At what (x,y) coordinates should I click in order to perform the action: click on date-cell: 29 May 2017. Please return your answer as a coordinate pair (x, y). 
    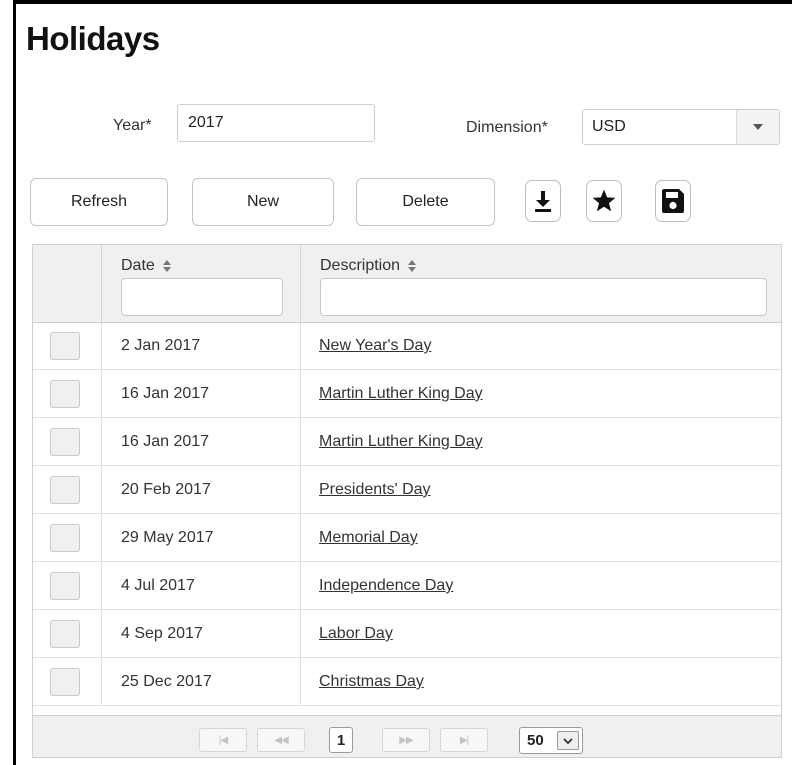
    Looking at the image, I should click on (201, 538).